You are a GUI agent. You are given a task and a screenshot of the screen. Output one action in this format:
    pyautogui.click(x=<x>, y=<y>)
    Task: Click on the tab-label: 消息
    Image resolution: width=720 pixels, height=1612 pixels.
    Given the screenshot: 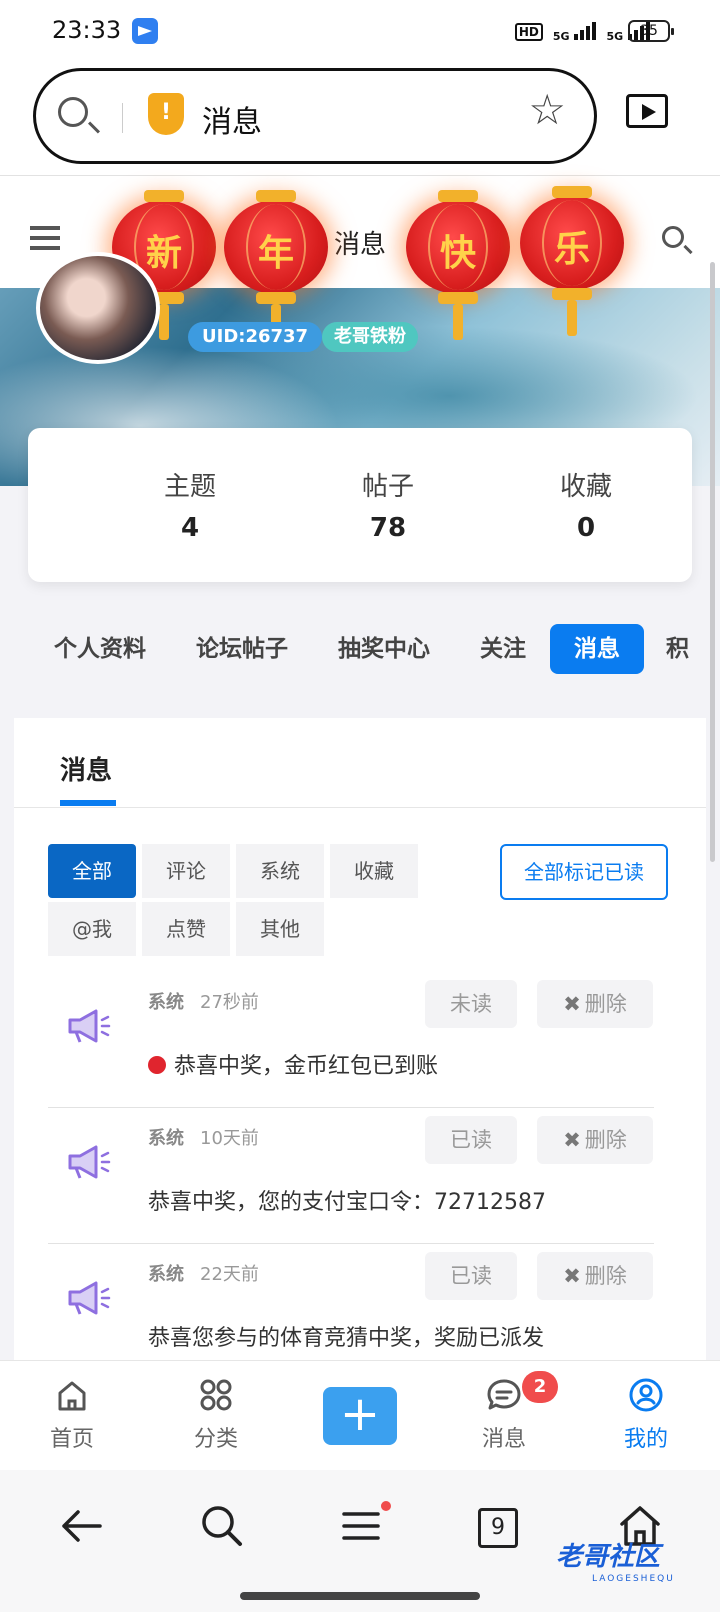 What is the action you would take?
    pyautogui.click(x=503, y=1439)
    